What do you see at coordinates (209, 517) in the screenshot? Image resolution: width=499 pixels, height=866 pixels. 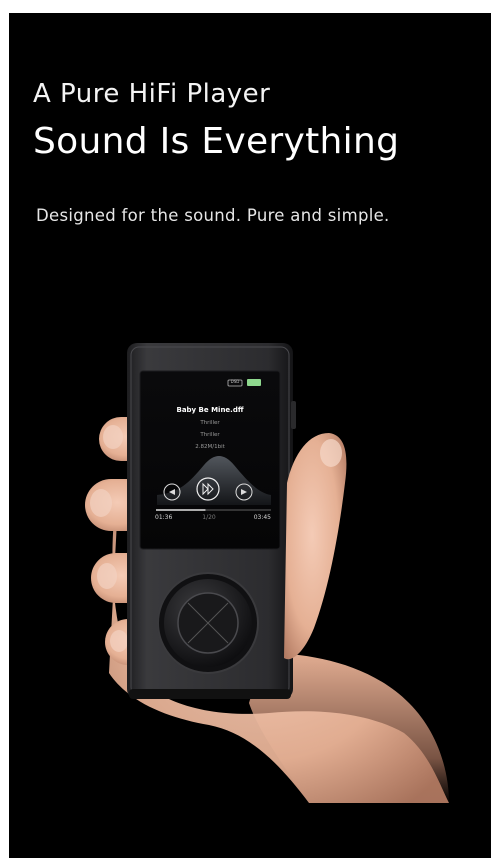 I see `track-position: 1/20` at bounding box center [209, 517].